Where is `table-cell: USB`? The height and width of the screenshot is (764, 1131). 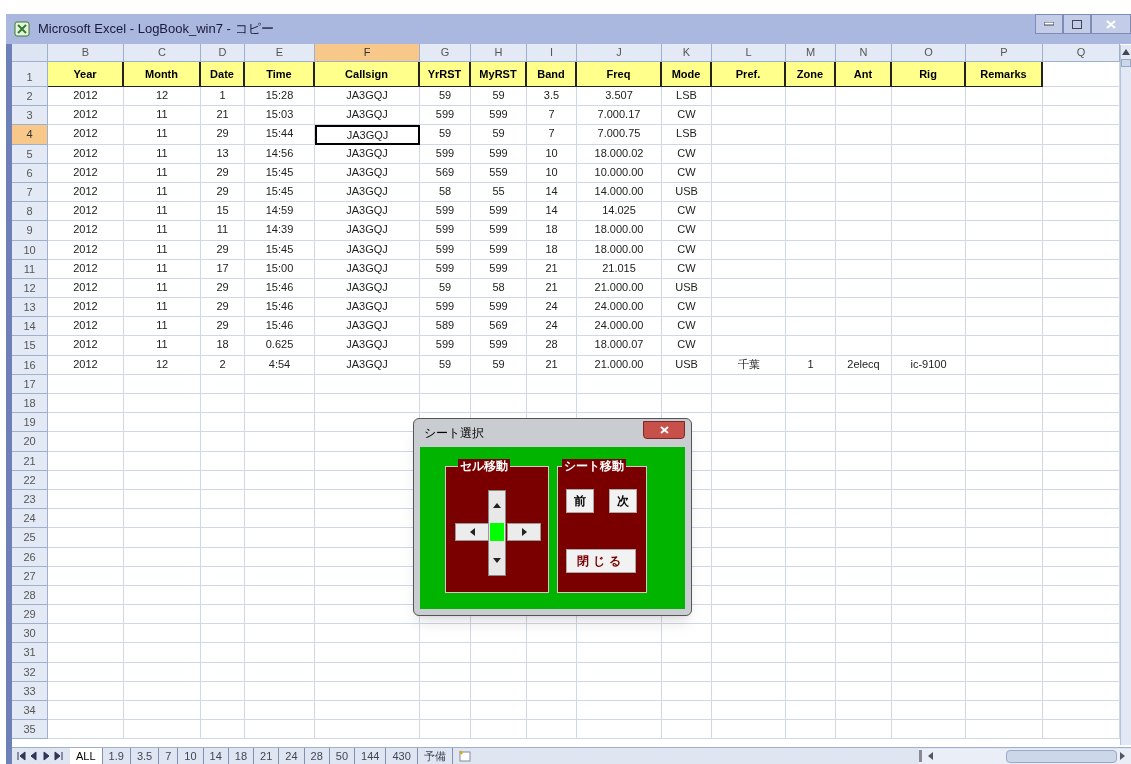
table-cell: USB is located at coordinates (687, 192).